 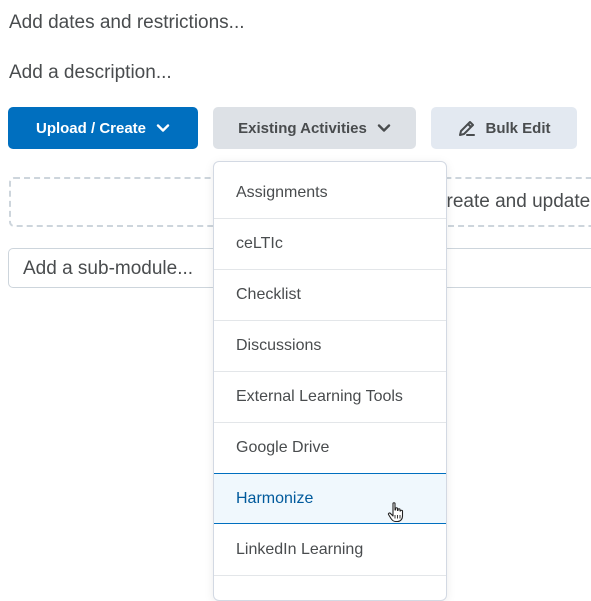 What do you see at coordinates (330, 193) in the screenshot?
I see `menu-item-assignments: Assignments` at bounding box center [330, 193].